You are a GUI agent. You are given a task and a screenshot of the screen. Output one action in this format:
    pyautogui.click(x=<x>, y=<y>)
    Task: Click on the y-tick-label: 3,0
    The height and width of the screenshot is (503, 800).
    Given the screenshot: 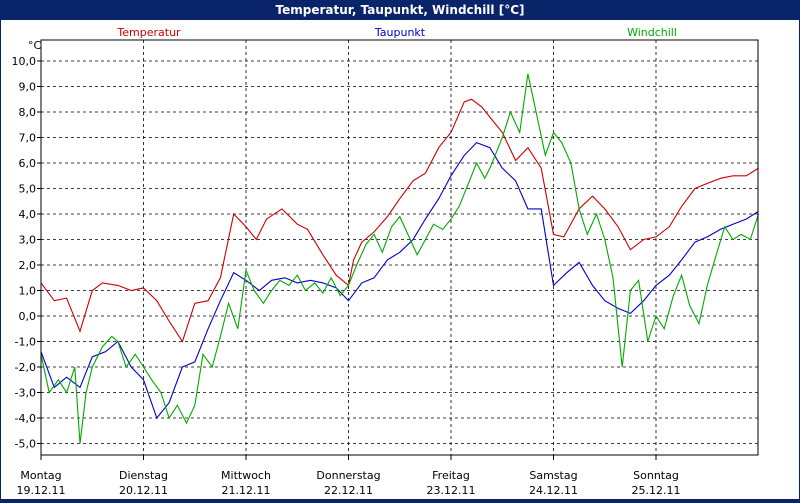 What is the action you would take?
    pyautogui.click(x=28, y=240)
    